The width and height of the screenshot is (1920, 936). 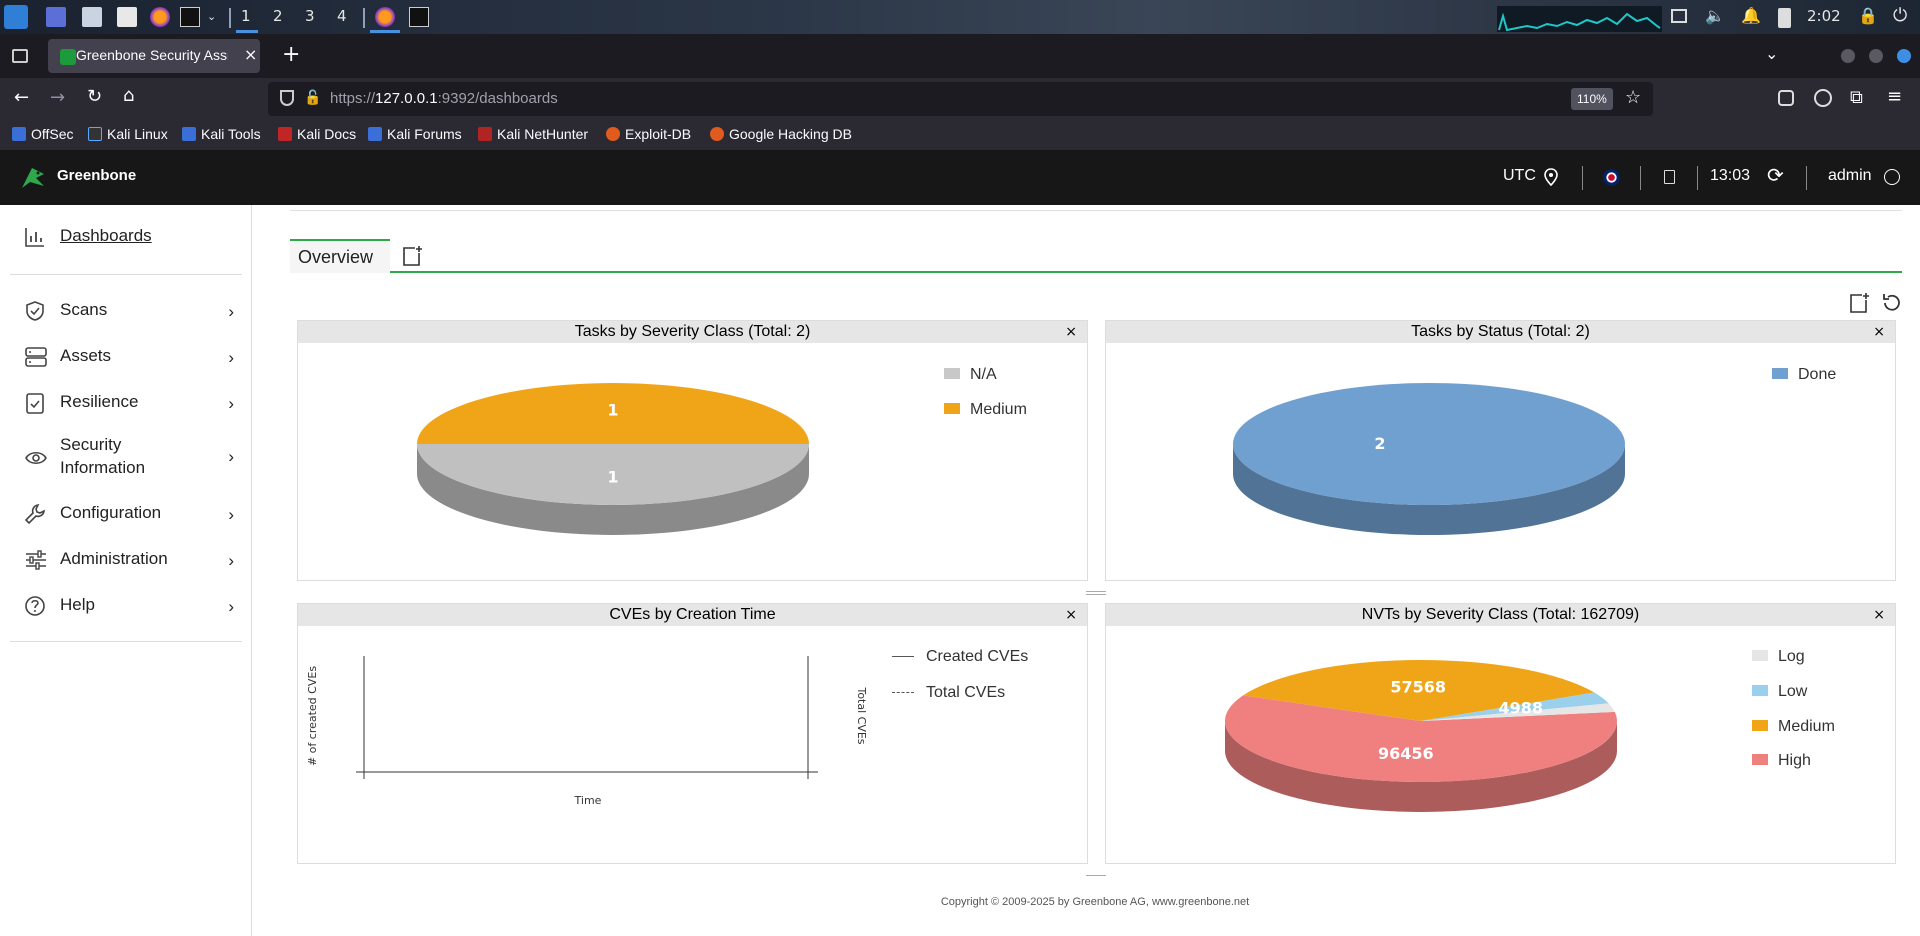 I want to click on refresh-icon: ⟳, so click(x=1775, y=175).